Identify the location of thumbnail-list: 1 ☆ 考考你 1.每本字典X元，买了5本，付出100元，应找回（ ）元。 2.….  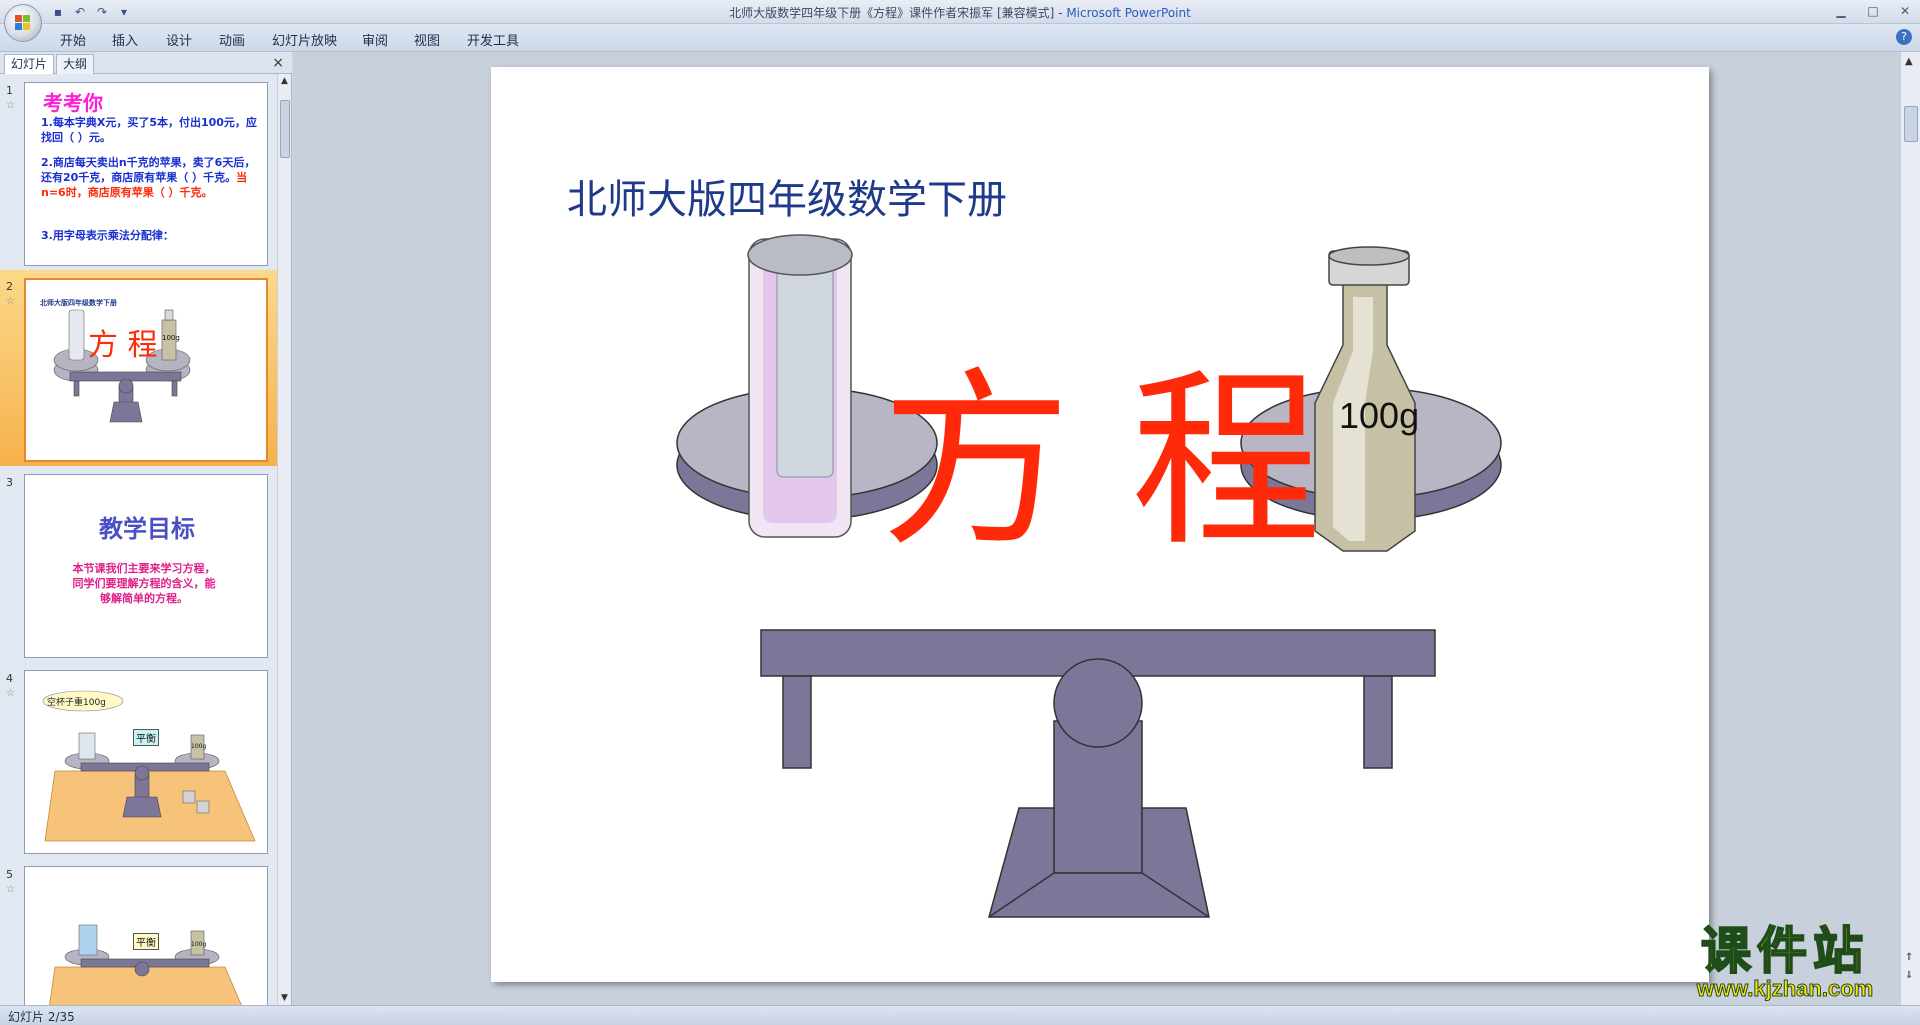
(139, 539).